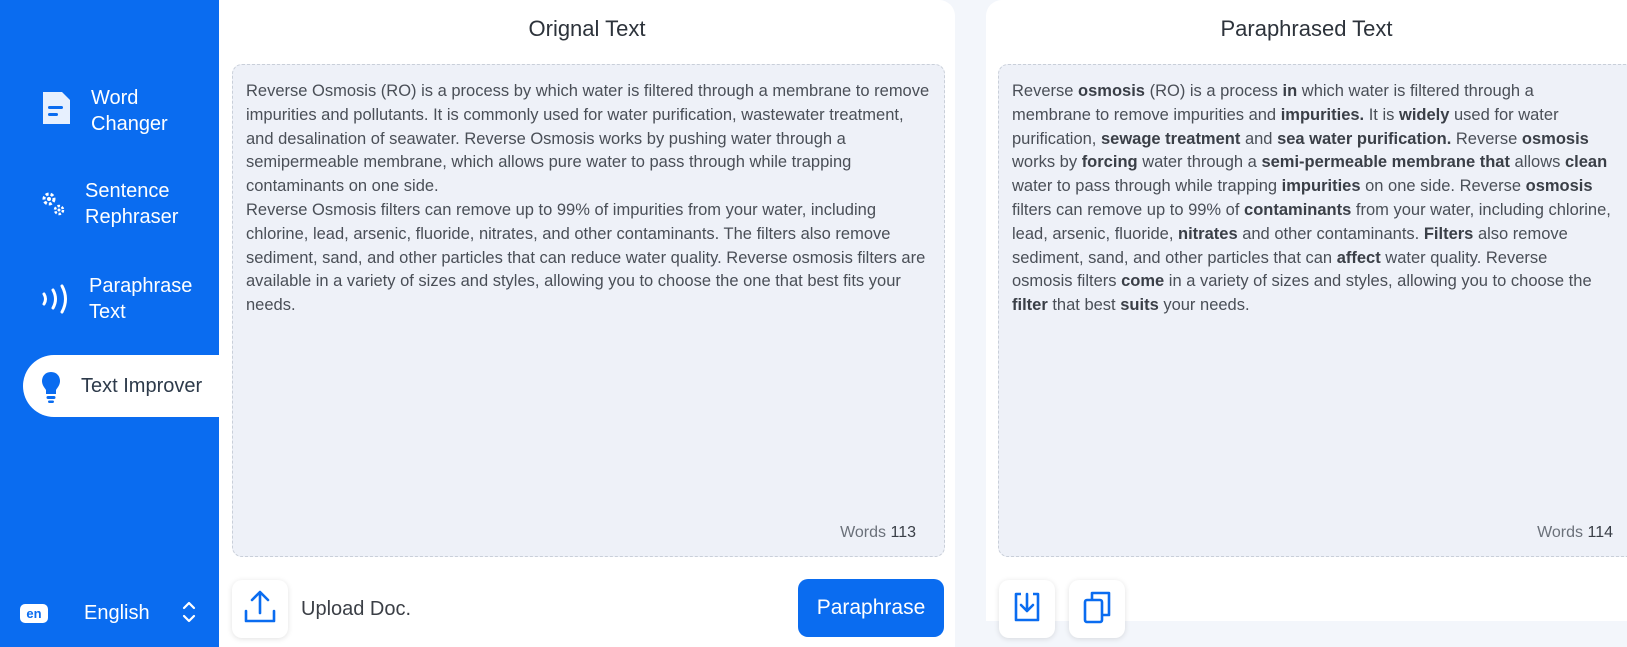 Image resolution: width=1627 pixels, height=647 pixels. What do you see at coordinates (1139, 305) in the screenshot?
I see `changed-word: suits` at bounding box center [1139, 305].